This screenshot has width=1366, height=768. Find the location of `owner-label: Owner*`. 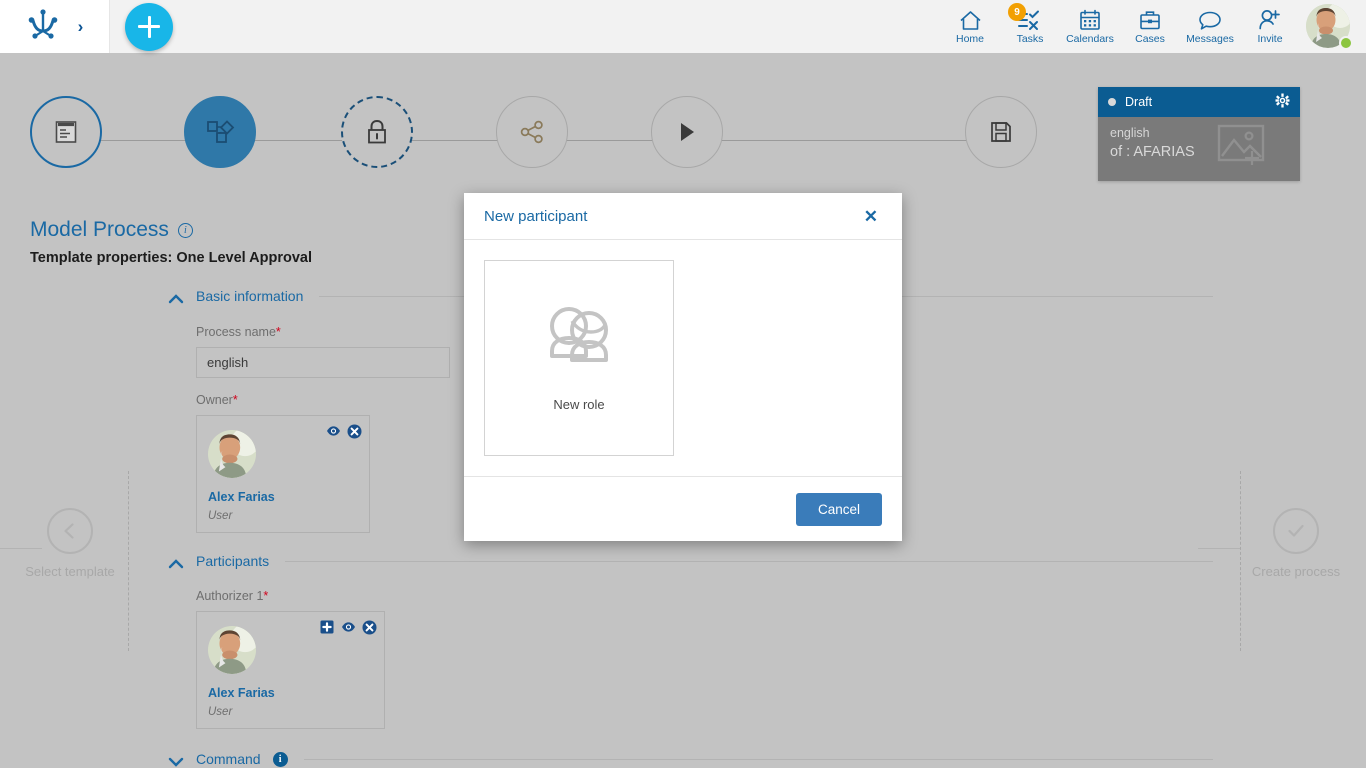

owner-label: Owner* is located at coordinates (217, 400).